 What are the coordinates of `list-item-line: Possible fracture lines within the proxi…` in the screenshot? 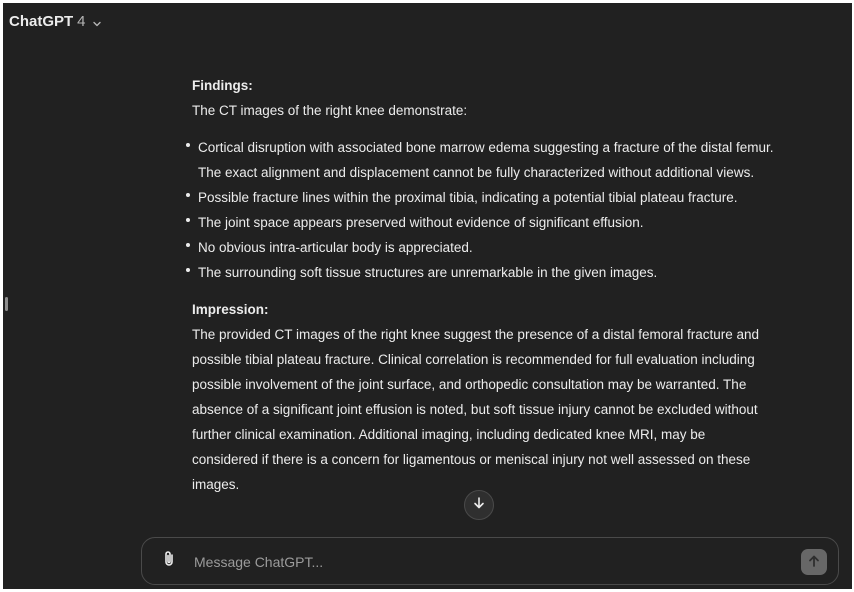 It's located at (468, 197).